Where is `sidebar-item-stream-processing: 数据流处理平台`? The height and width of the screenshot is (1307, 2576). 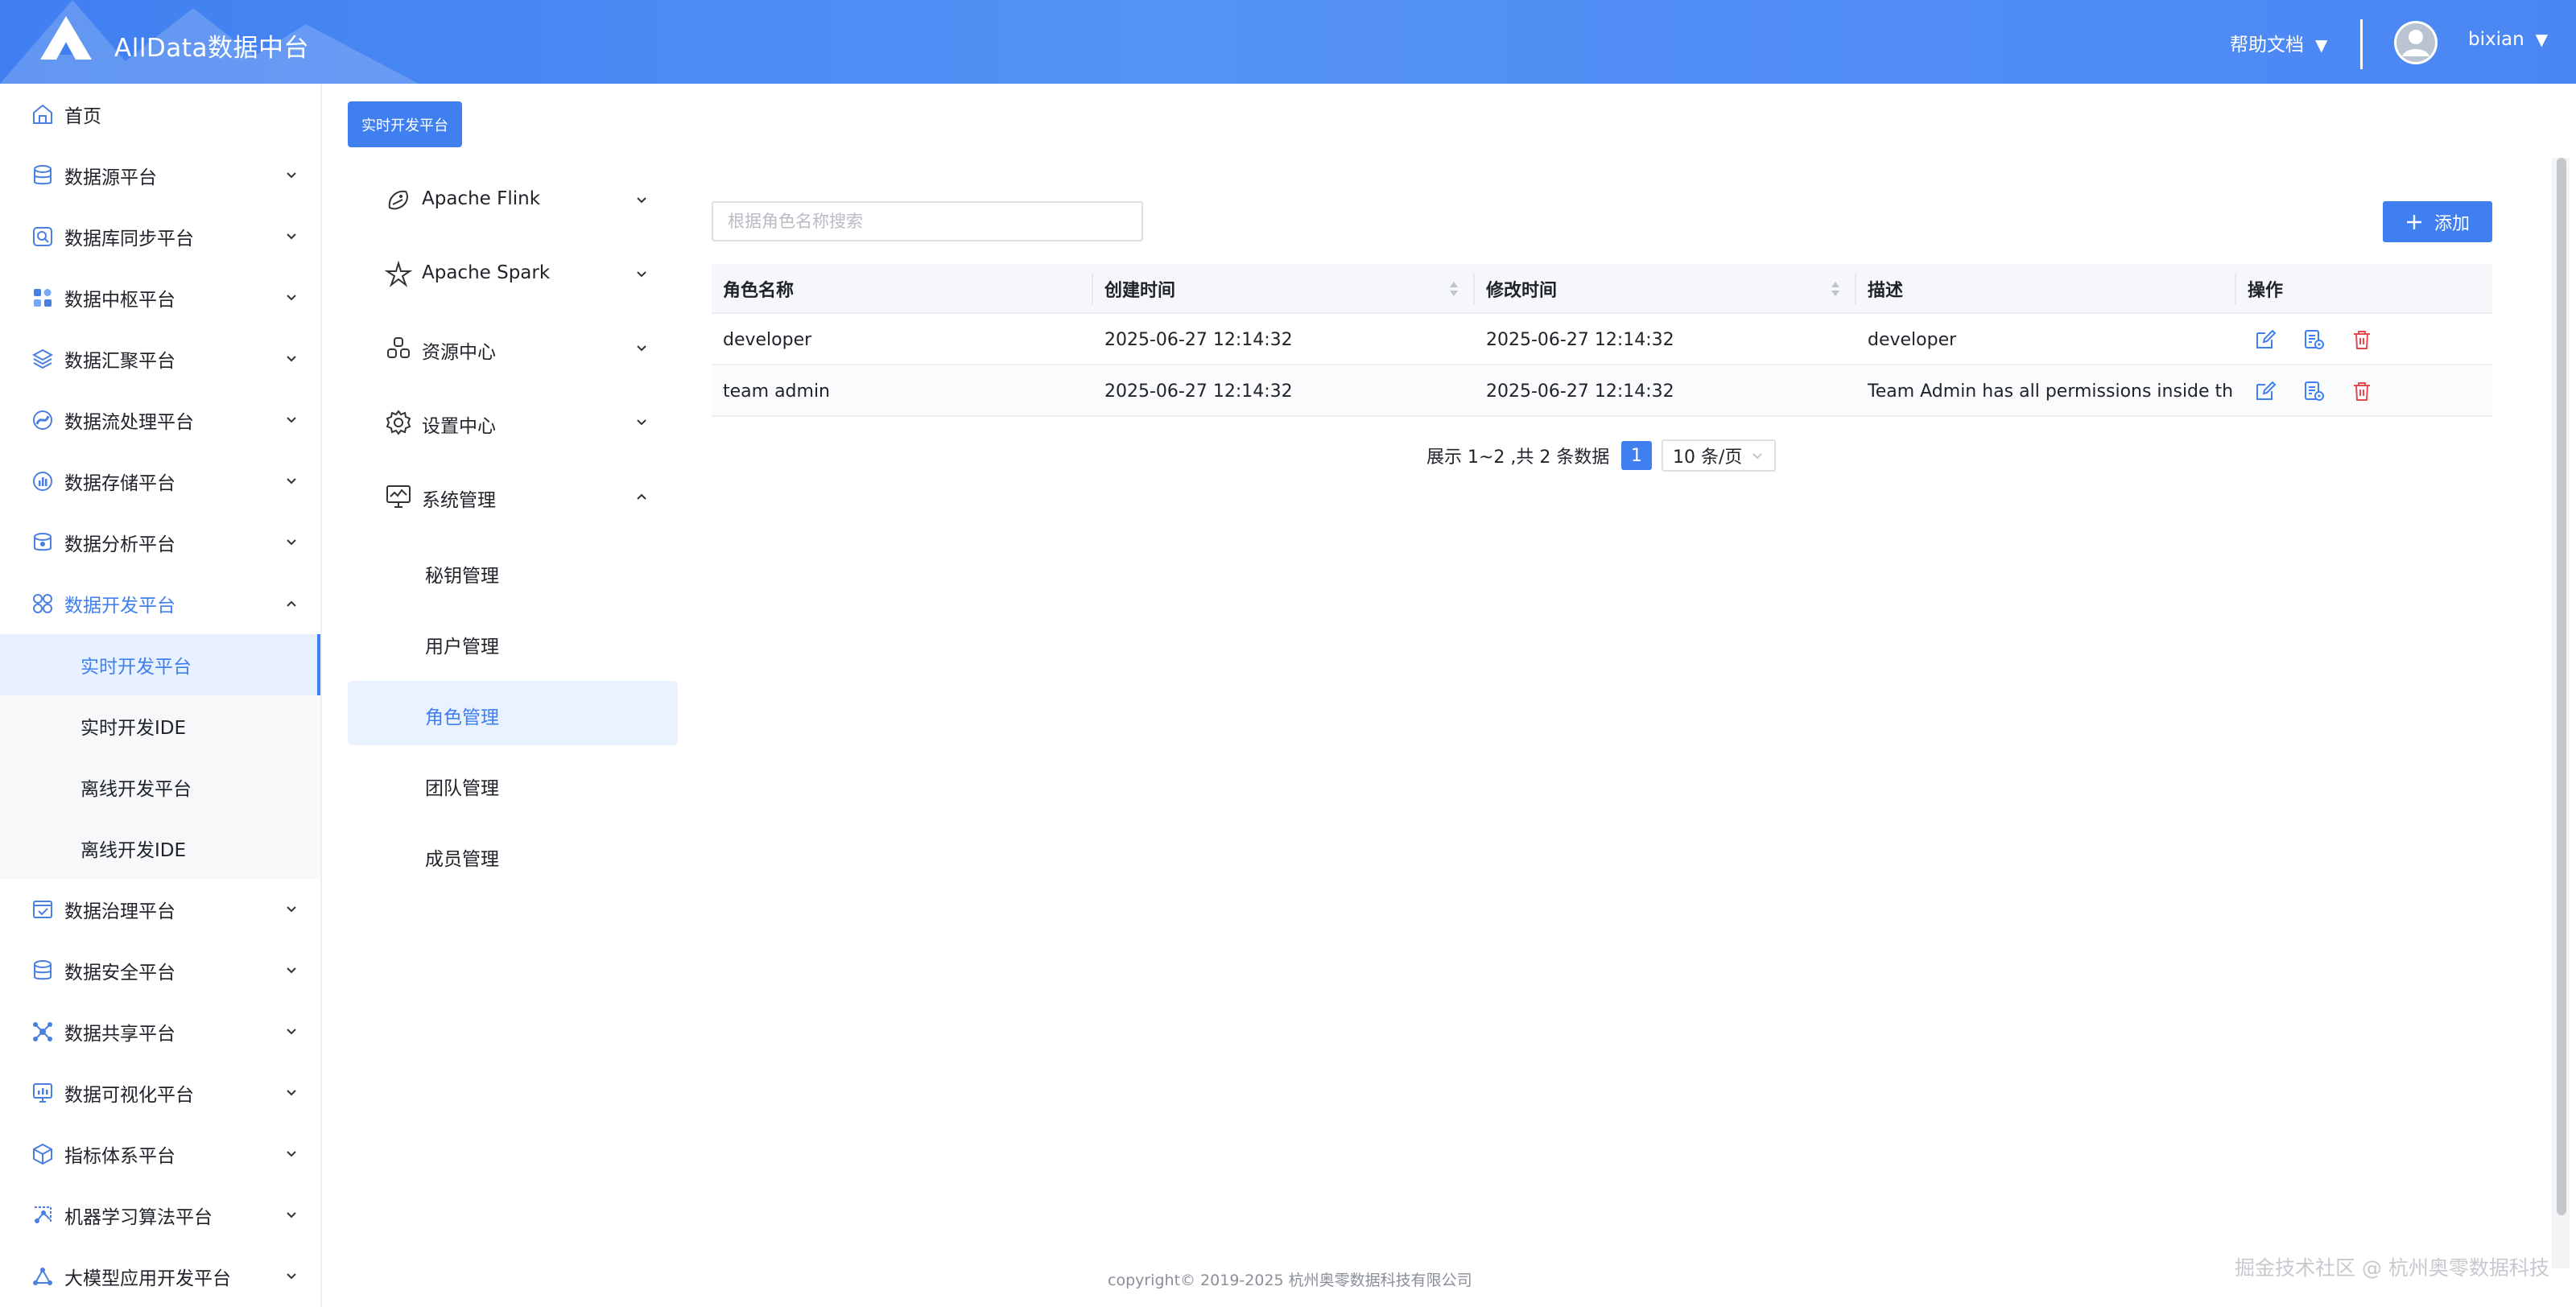
sidebar-item-stream-processing: 数据流处理平台 is located at coordinates (160, 420).